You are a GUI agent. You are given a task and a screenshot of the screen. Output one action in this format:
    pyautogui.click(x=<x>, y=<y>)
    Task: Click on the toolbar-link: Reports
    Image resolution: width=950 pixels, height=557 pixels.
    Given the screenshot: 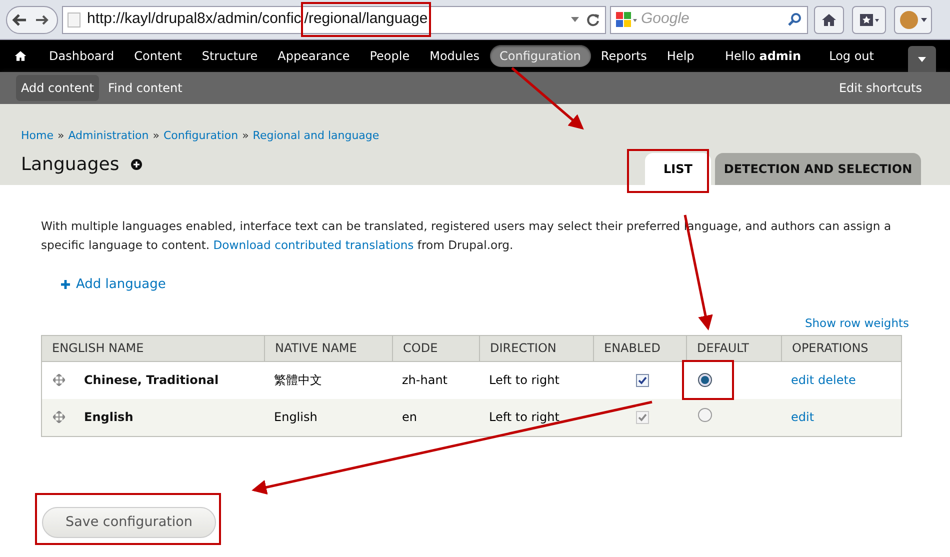 What is the action you would take?
    pyautogui.click(x=623, y=56)
    